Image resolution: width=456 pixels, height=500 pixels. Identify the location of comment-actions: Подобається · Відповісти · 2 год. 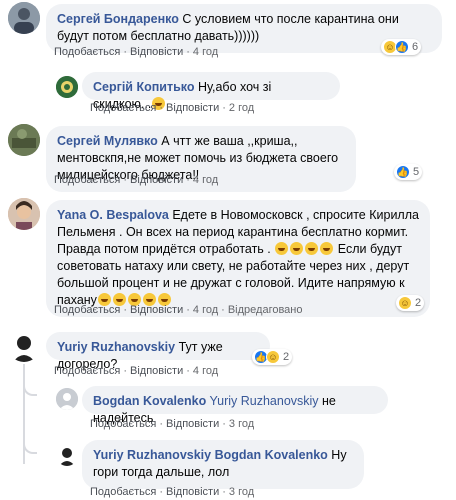
(172, 108).